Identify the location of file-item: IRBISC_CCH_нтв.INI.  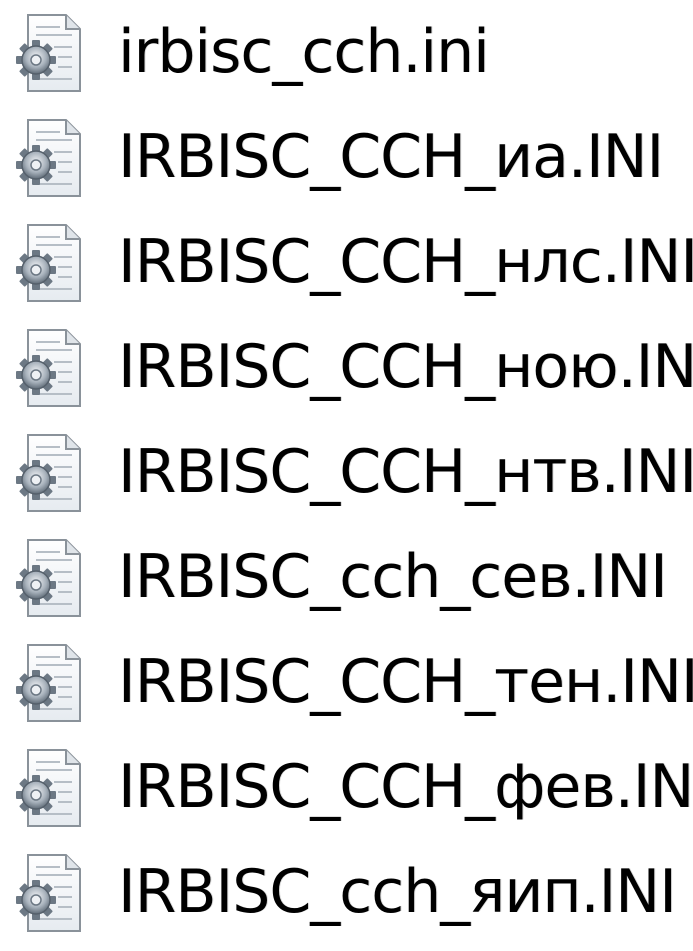
(346, 473).